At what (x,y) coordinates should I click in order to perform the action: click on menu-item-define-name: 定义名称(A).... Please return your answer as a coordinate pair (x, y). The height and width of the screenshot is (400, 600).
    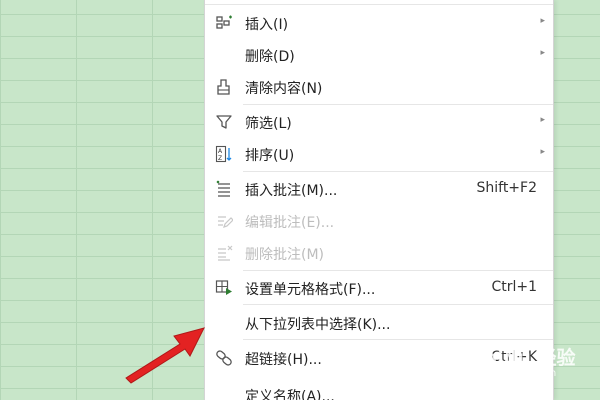
    Looking at the image, I should click on (379, 389).